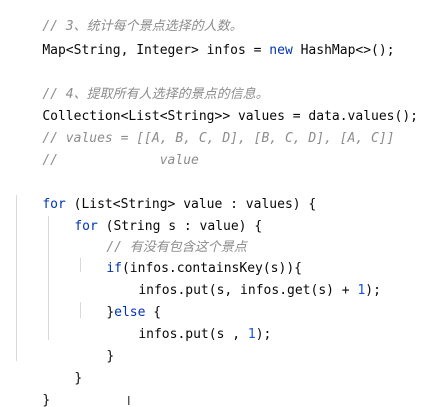  What do you see at coordinates (228, 387) in the screenshot?
I see `code-line-close-for-outer: }` at bounding box center [228, 387].